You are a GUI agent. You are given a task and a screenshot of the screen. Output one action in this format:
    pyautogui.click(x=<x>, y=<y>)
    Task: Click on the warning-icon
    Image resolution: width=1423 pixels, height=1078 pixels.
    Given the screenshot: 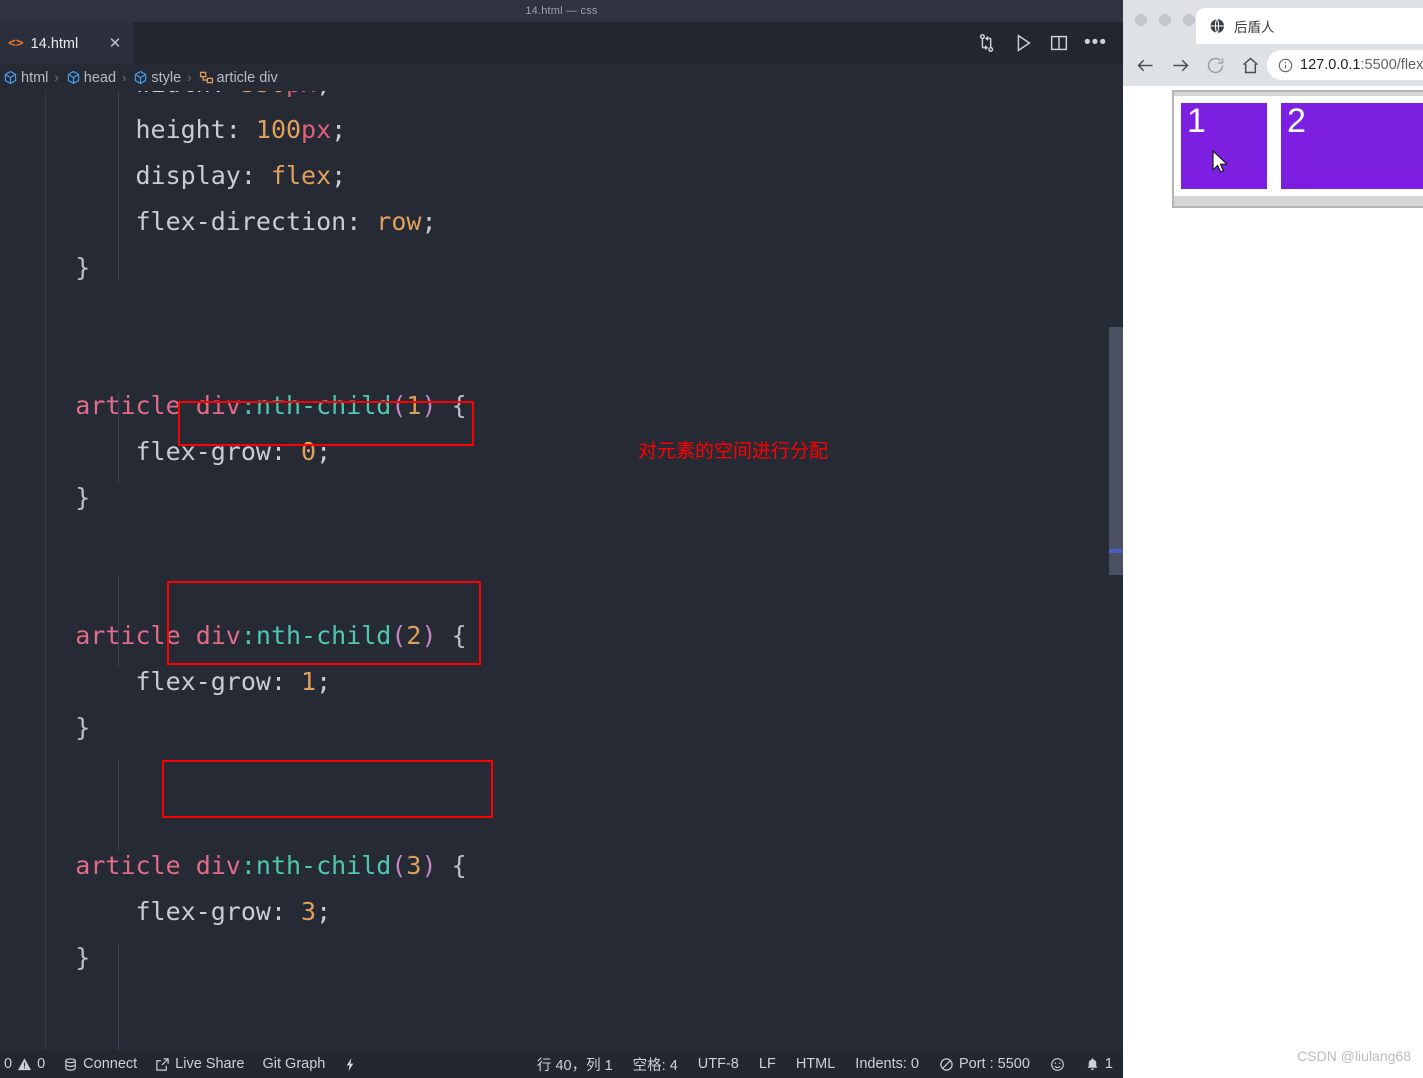 What is the action you would take?
    pyautogui.click(x=24, y=1064)
    